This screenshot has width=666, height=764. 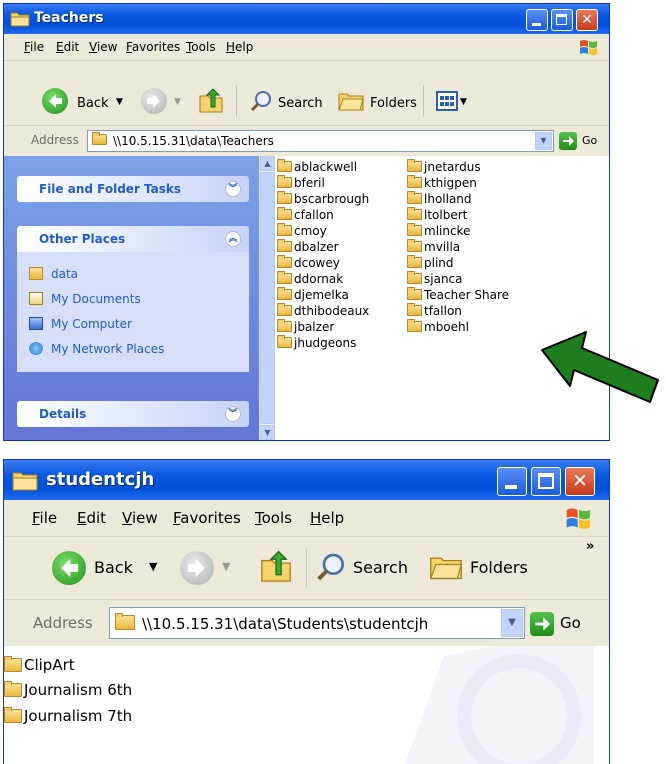 I want to click on place-my-network-places: My Network Places, so click(x=96, y=349).